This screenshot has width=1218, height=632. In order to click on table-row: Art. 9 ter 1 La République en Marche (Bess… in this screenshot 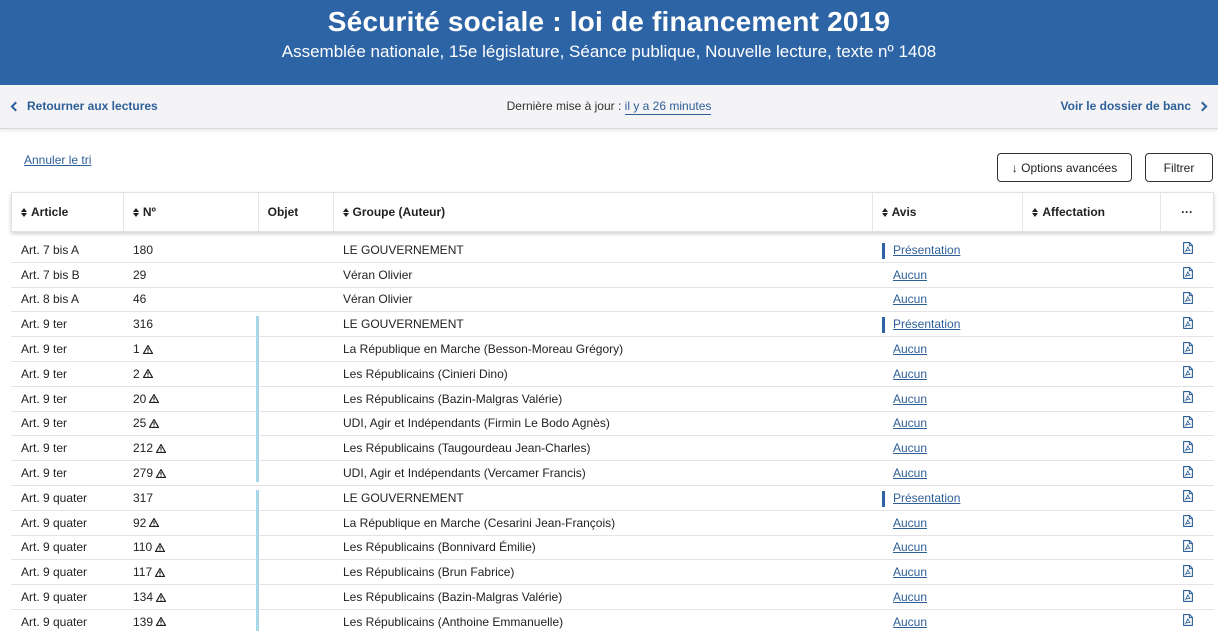, I will do `click(612, 349)`.